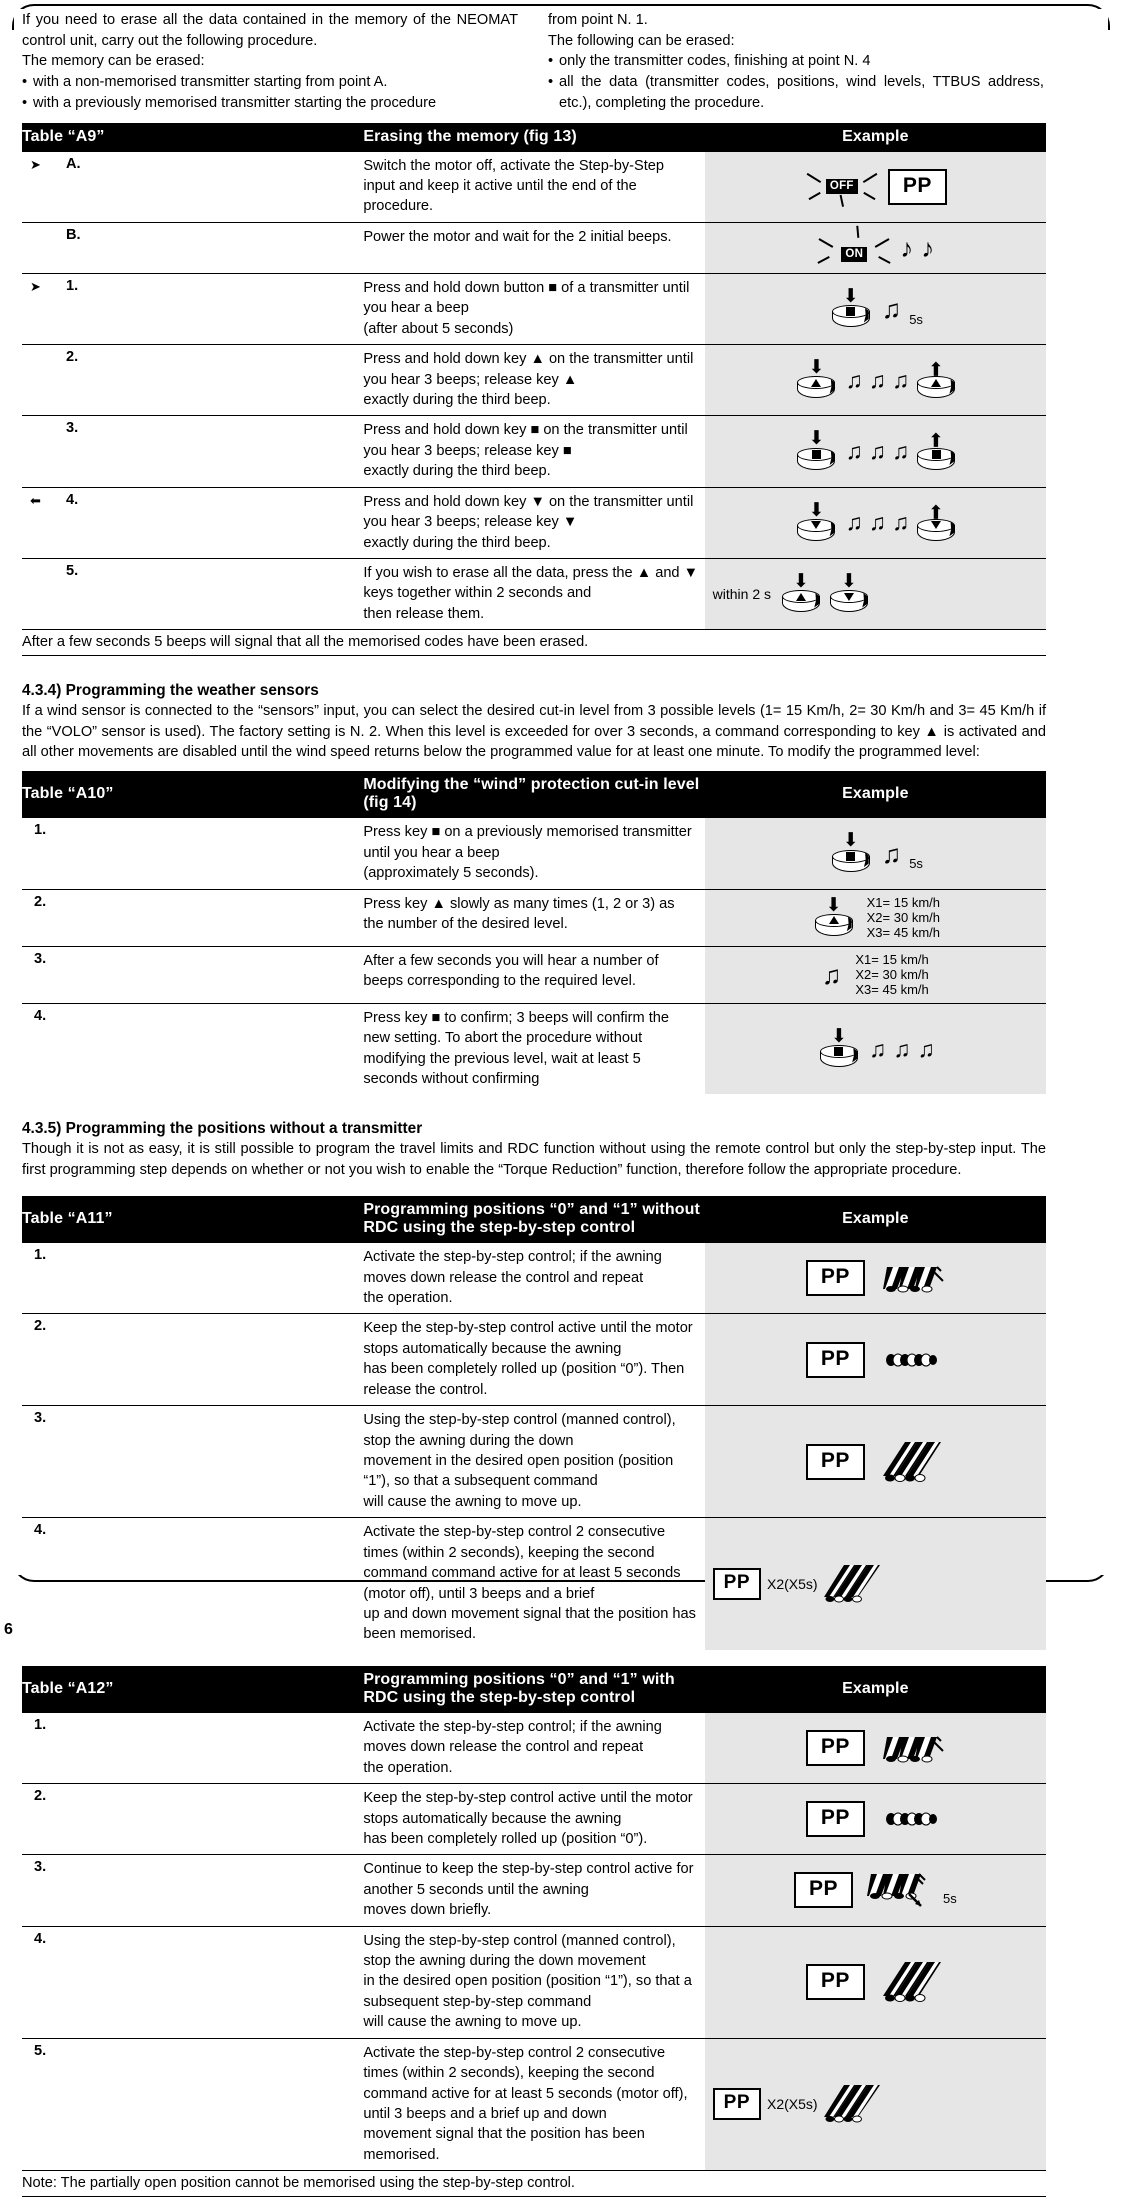  Describe the element at coordinates (534, 137) in the screenshot. I see `table-a9-title: Erasing the memory (fig 13)` at that location.